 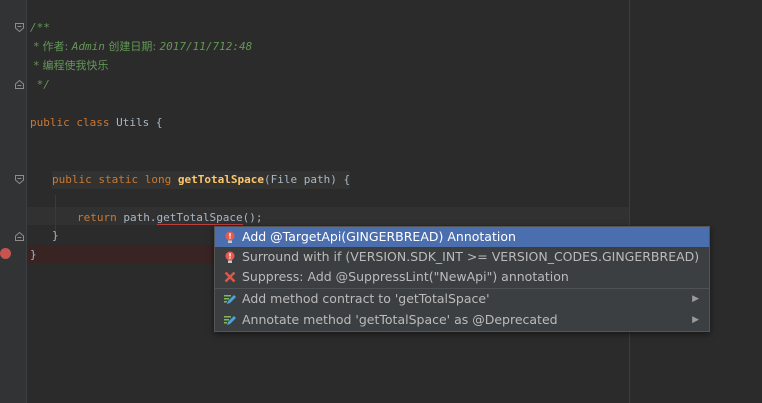 I want to click on intention-label: Add @TargetApi(GINGERBREAD) Annotation, so click(x=379, y=236).